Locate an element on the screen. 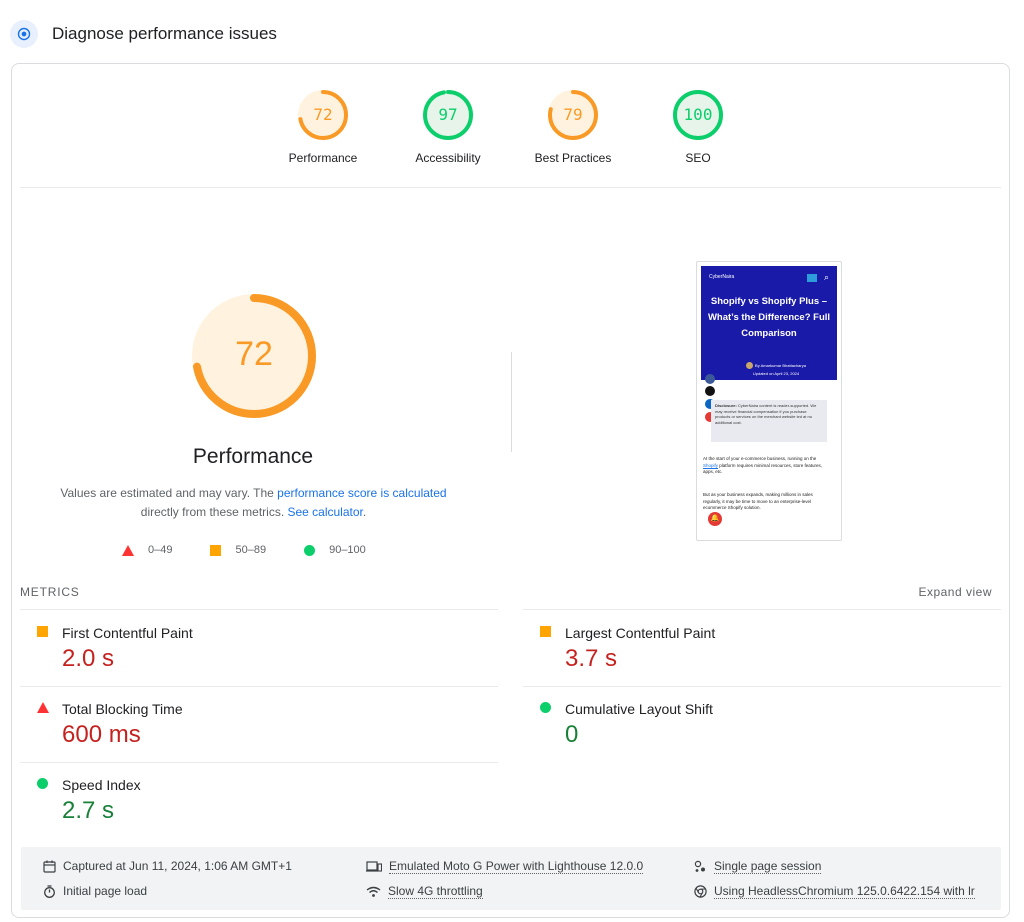  score-calculated-link: performance score is calculated is located at coordinates (361, 493).